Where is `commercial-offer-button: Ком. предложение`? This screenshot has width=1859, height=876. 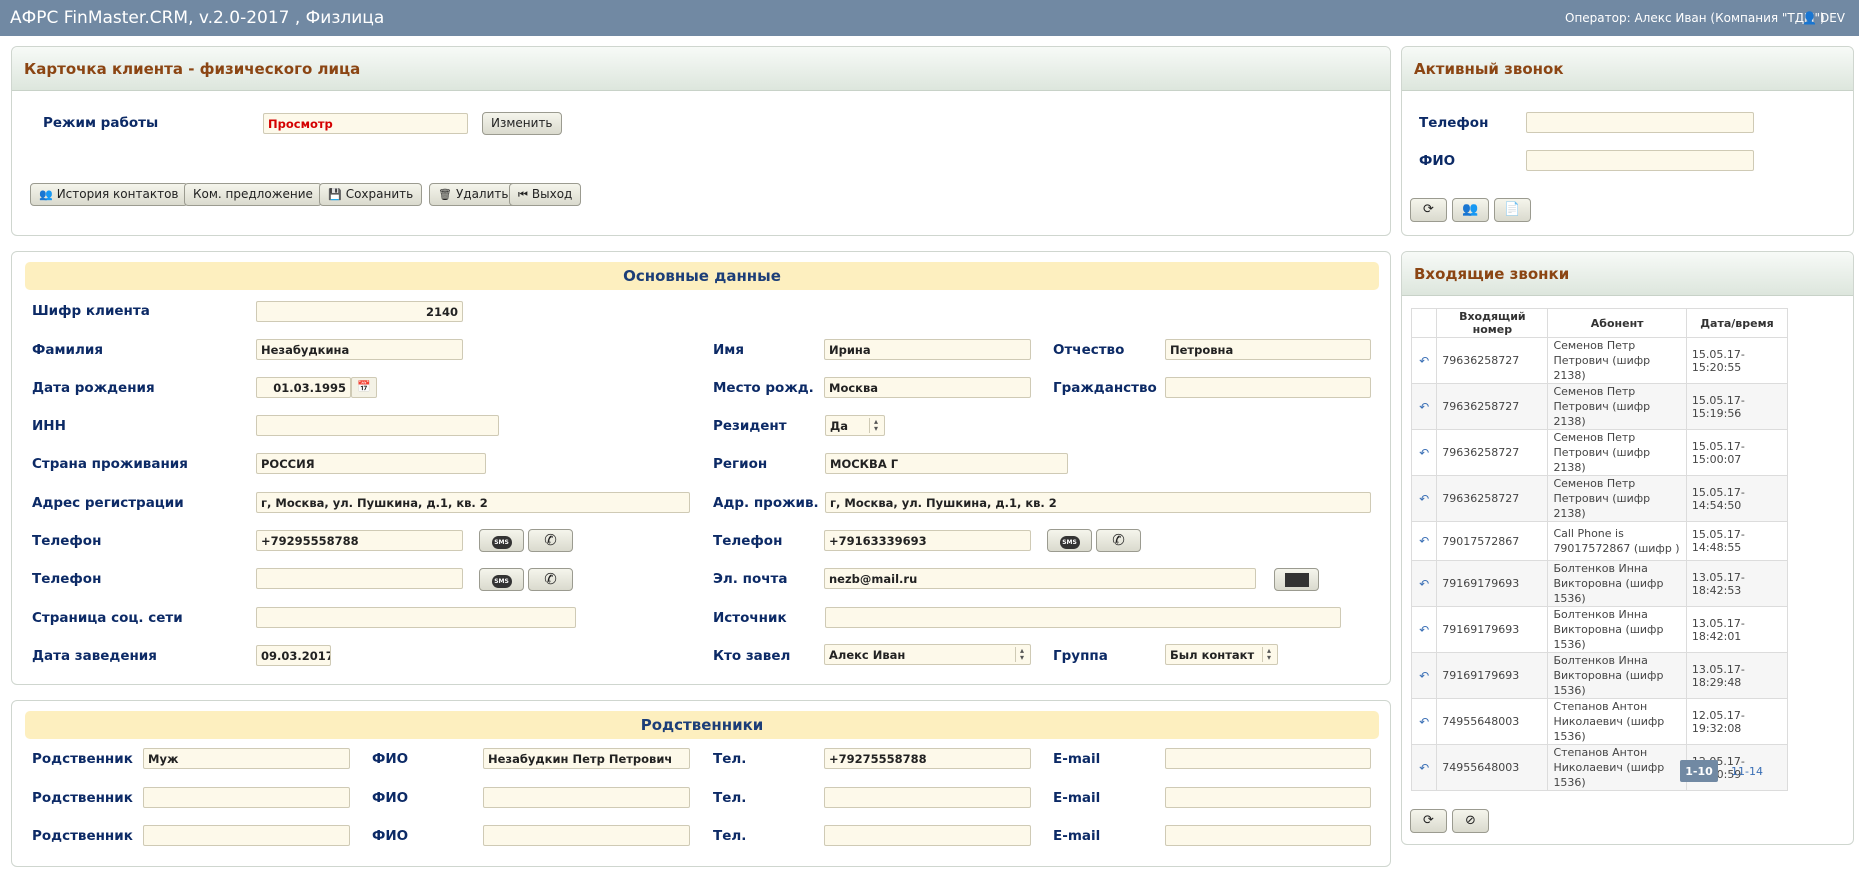 commercial-offer-button: Ком. предложение is located at coordinates (253, 194).